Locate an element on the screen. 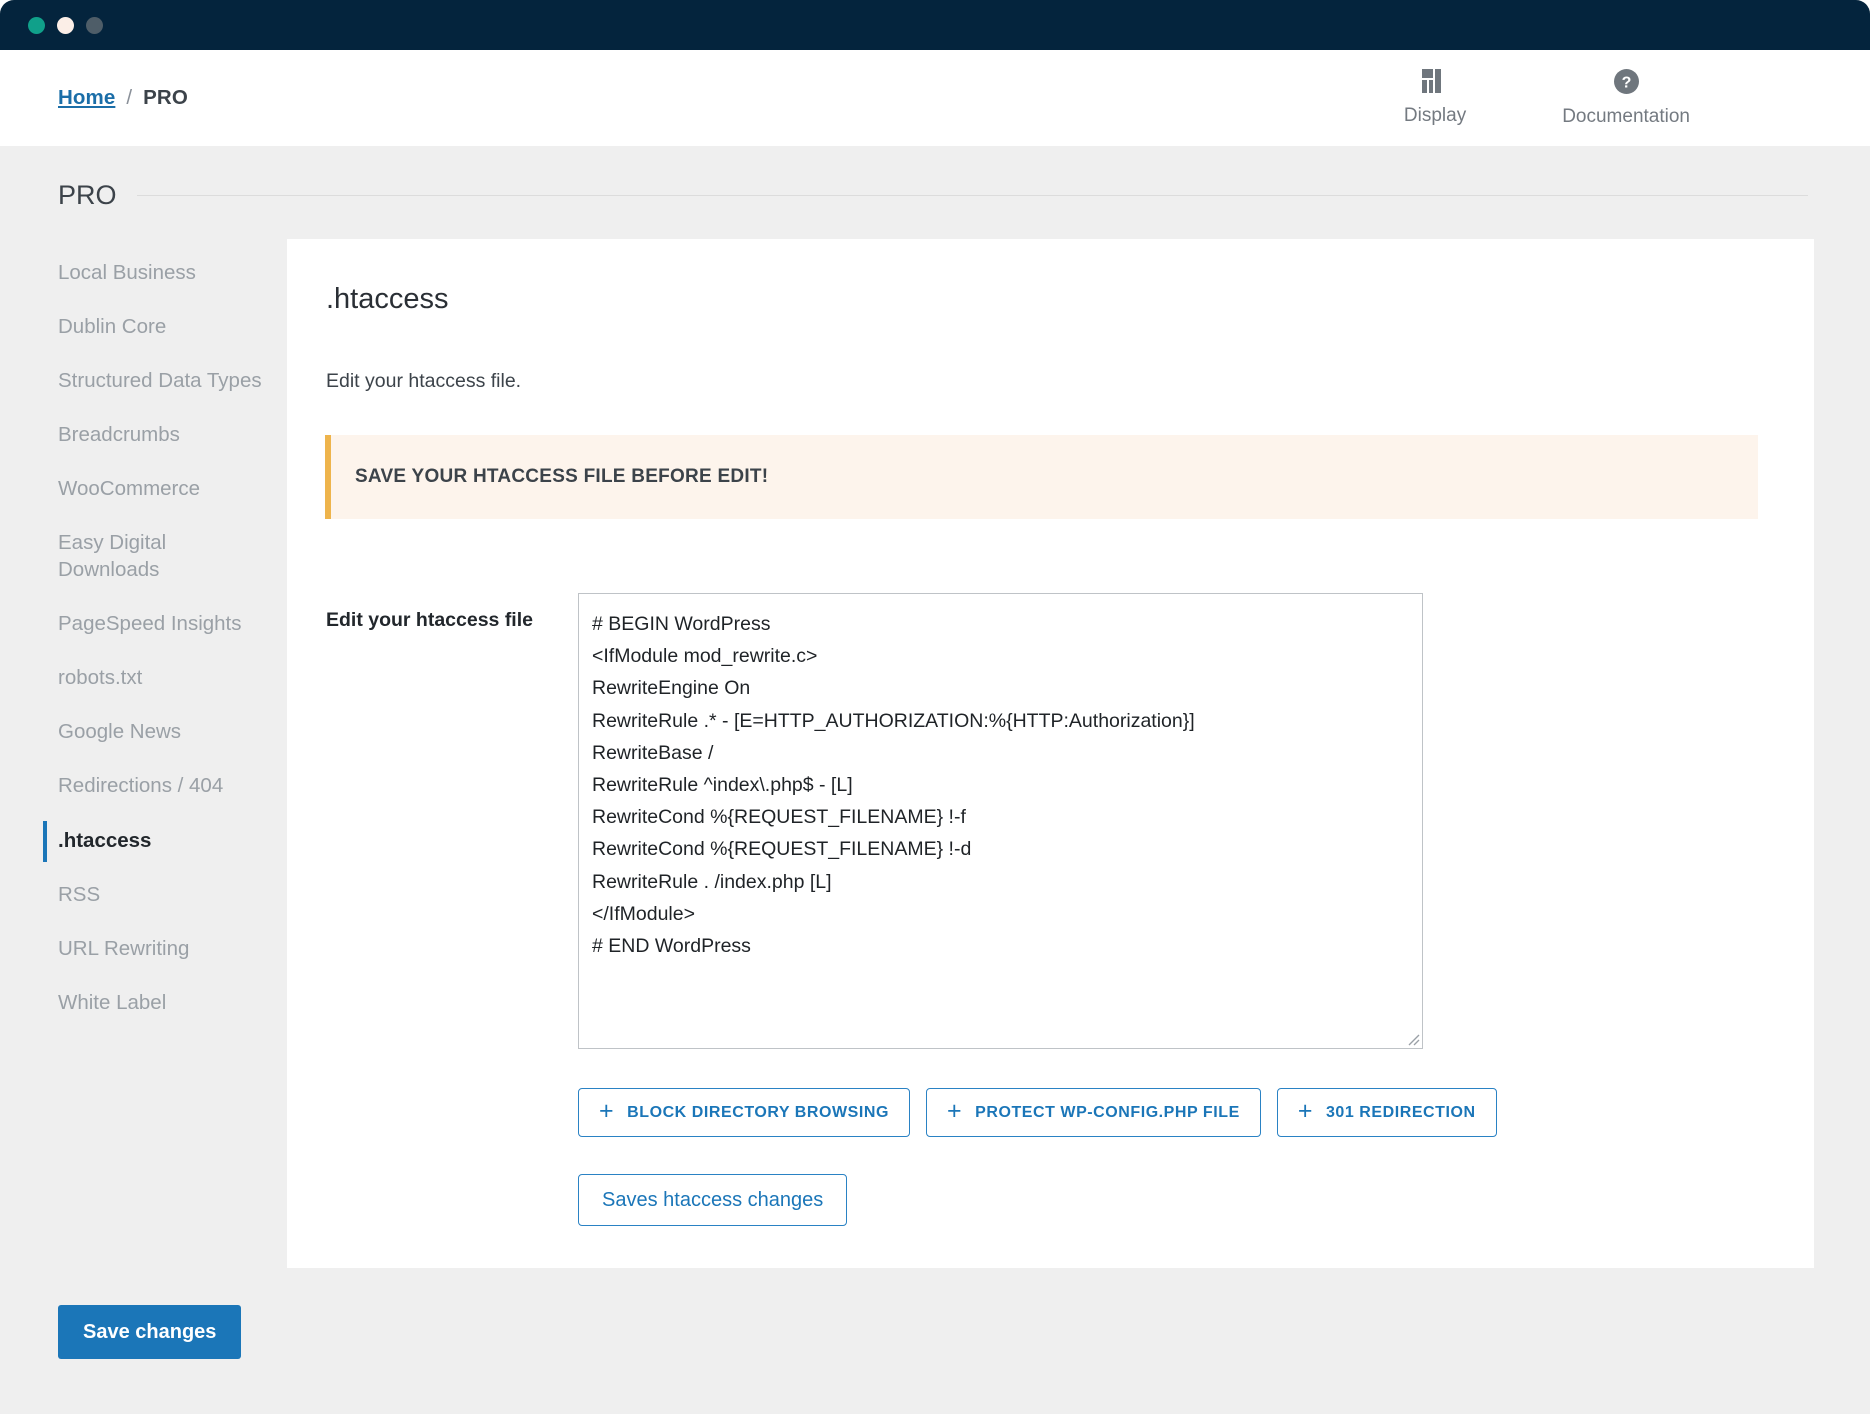 This screenshot has height=1414, width=1870. gray-dot is located at coordinates (94, 25).